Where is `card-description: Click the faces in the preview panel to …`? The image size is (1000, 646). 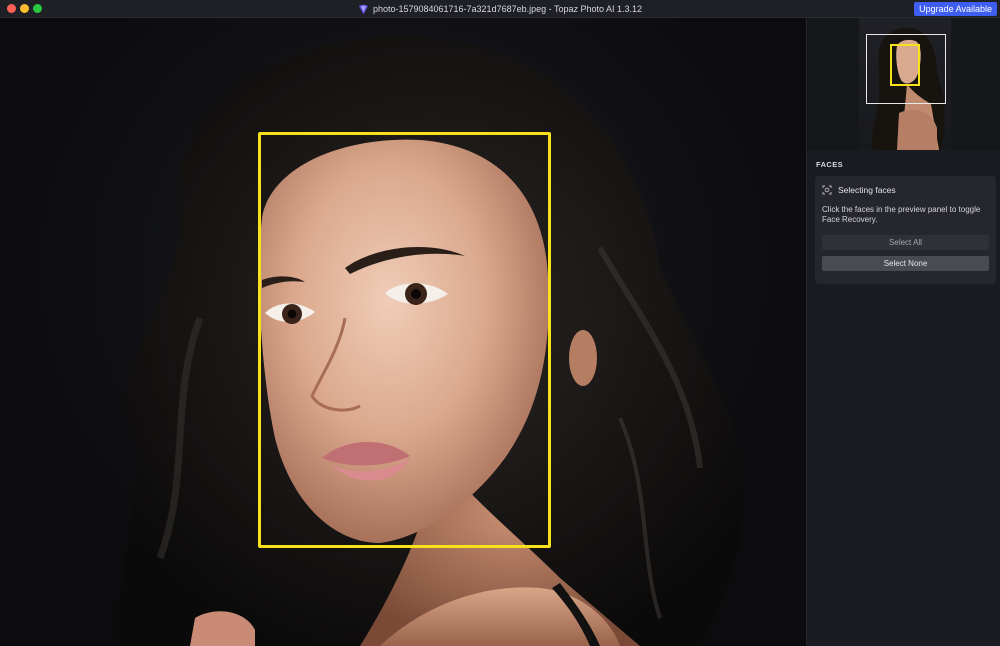 card-description: Click the faces in the preview panel to … is located at coordinates (901, 214).